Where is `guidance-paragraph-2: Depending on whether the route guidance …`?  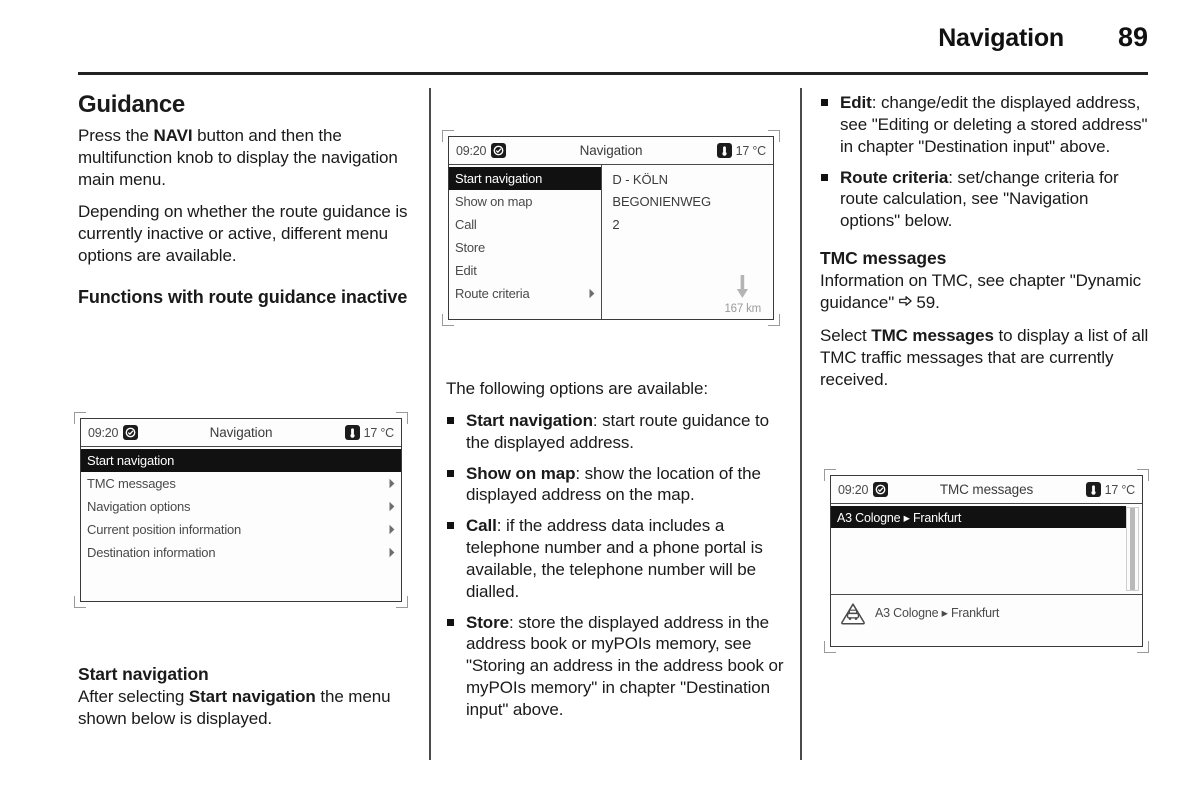 guidance-paragraph-2: Depending on whether the route guidance … is located at coordinates (243, 234).